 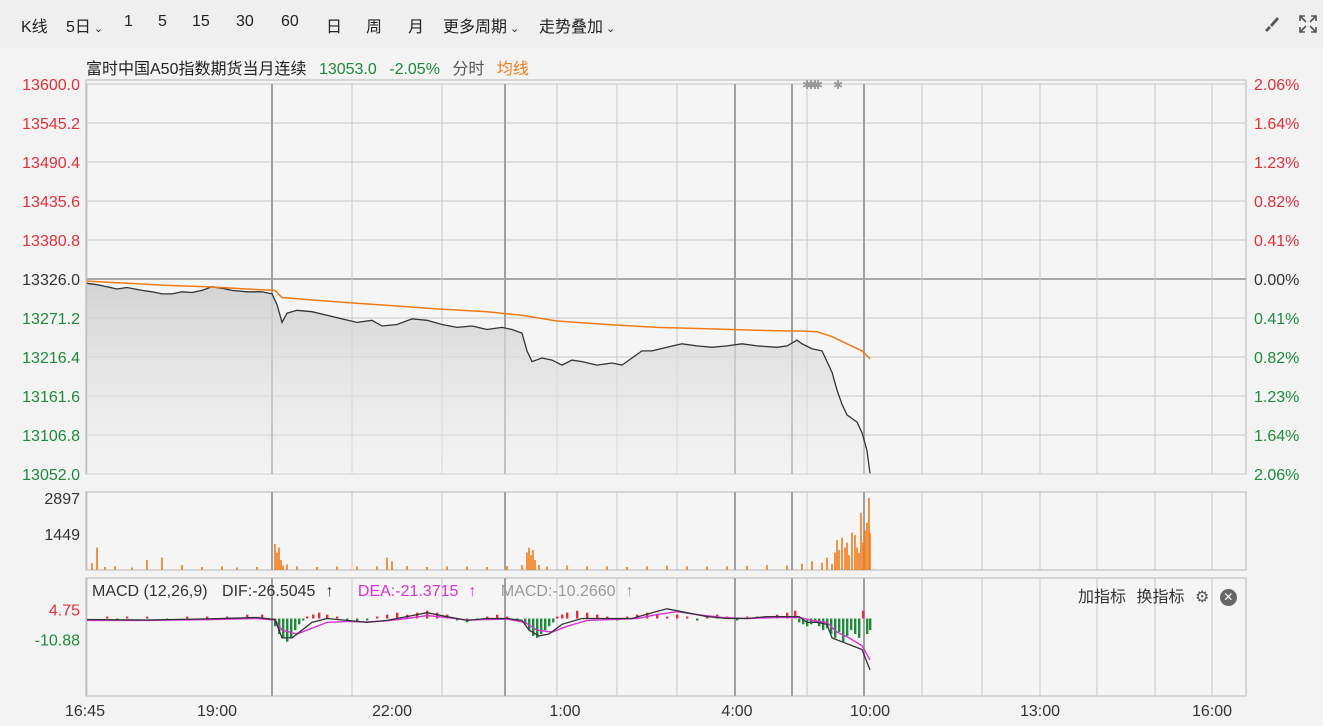 What do you see at coordinates (201, 22) in the screenshot?
I see `period-15m-tab: 15` at bounding box center [201, 22].